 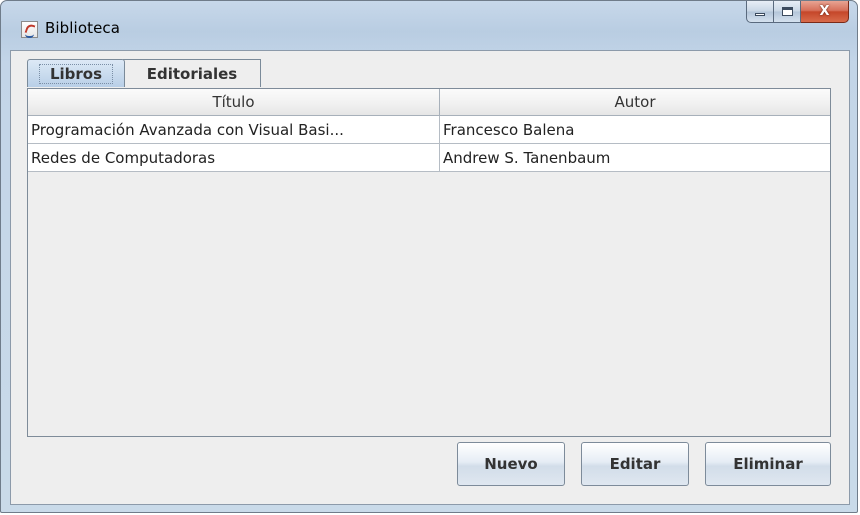 What do you see at coordinates (635, 102) in the screenshot?
I see `column-header-autor: Autor` at bounding box center [635, 102].